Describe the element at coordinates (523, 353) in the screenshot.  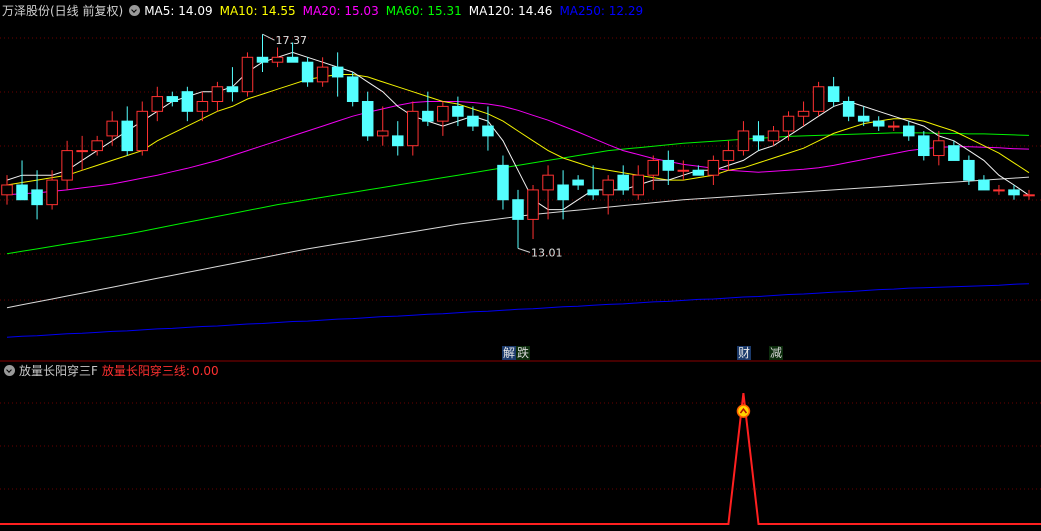
I see `event-marker: 跌` at that location.